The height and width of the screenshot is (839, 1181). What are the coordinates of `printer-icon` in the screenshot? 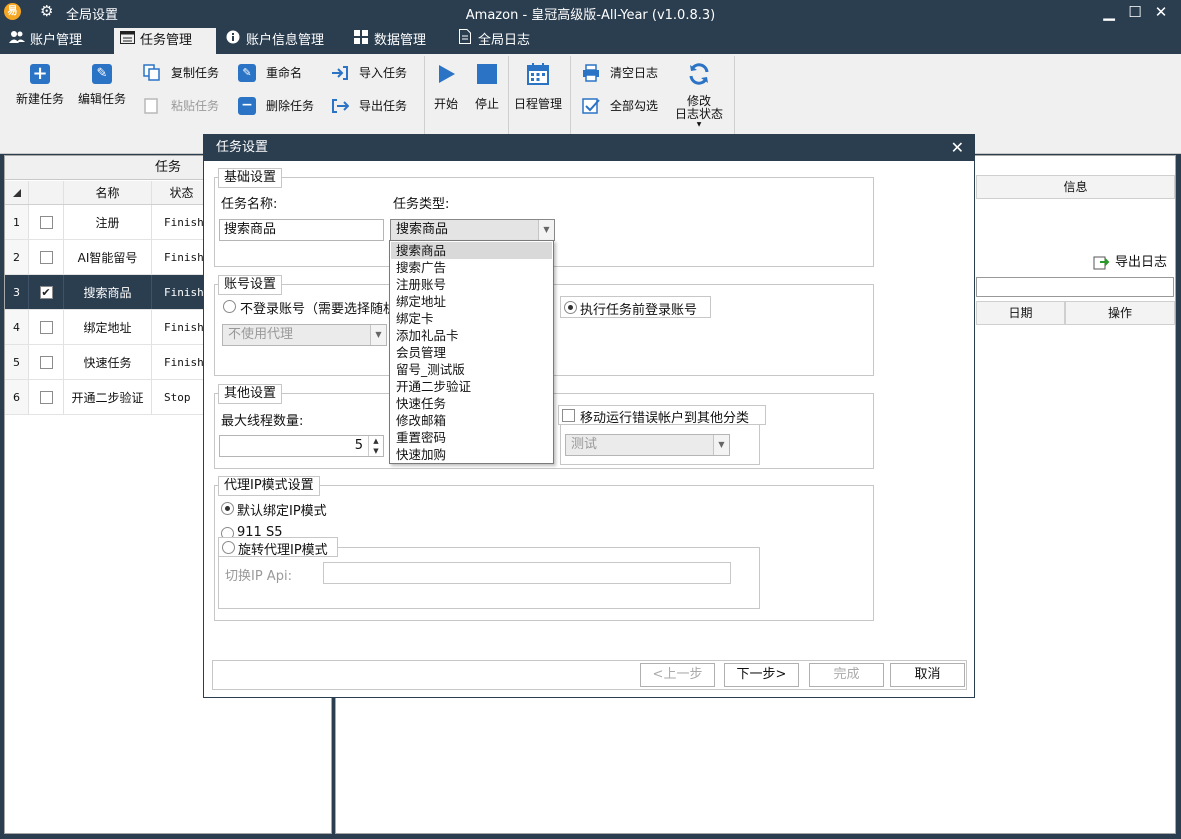 It's located at (591, 73).